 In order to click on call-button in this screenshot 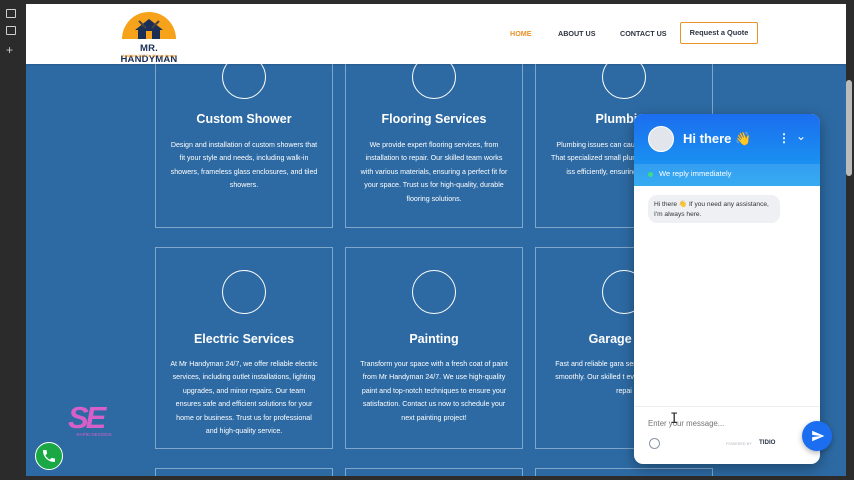, I will do `click(49, 456)`.